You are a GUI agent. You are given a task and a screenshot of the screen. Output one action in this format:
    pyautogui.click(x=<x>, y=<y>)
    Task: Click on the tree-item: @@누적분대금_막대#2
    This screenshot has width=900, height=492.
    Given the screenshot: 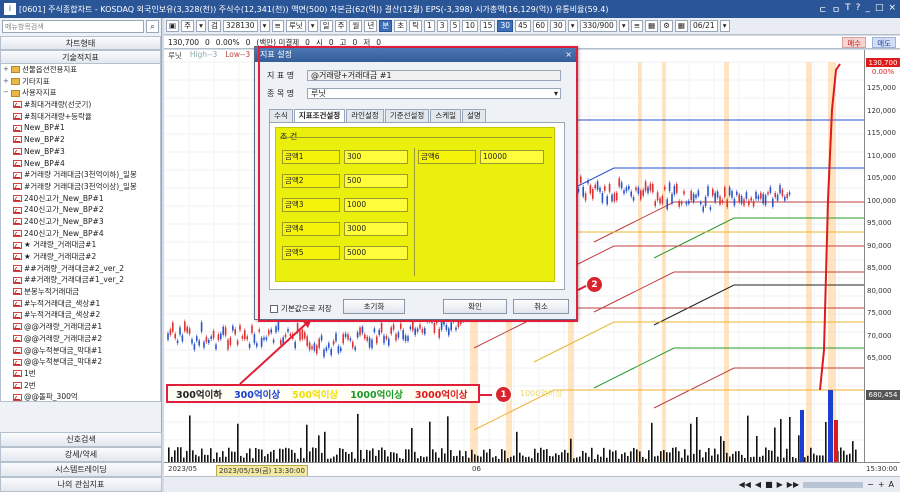 What is the action you would take?
    pyautogui.click(x=80, y=362)
    